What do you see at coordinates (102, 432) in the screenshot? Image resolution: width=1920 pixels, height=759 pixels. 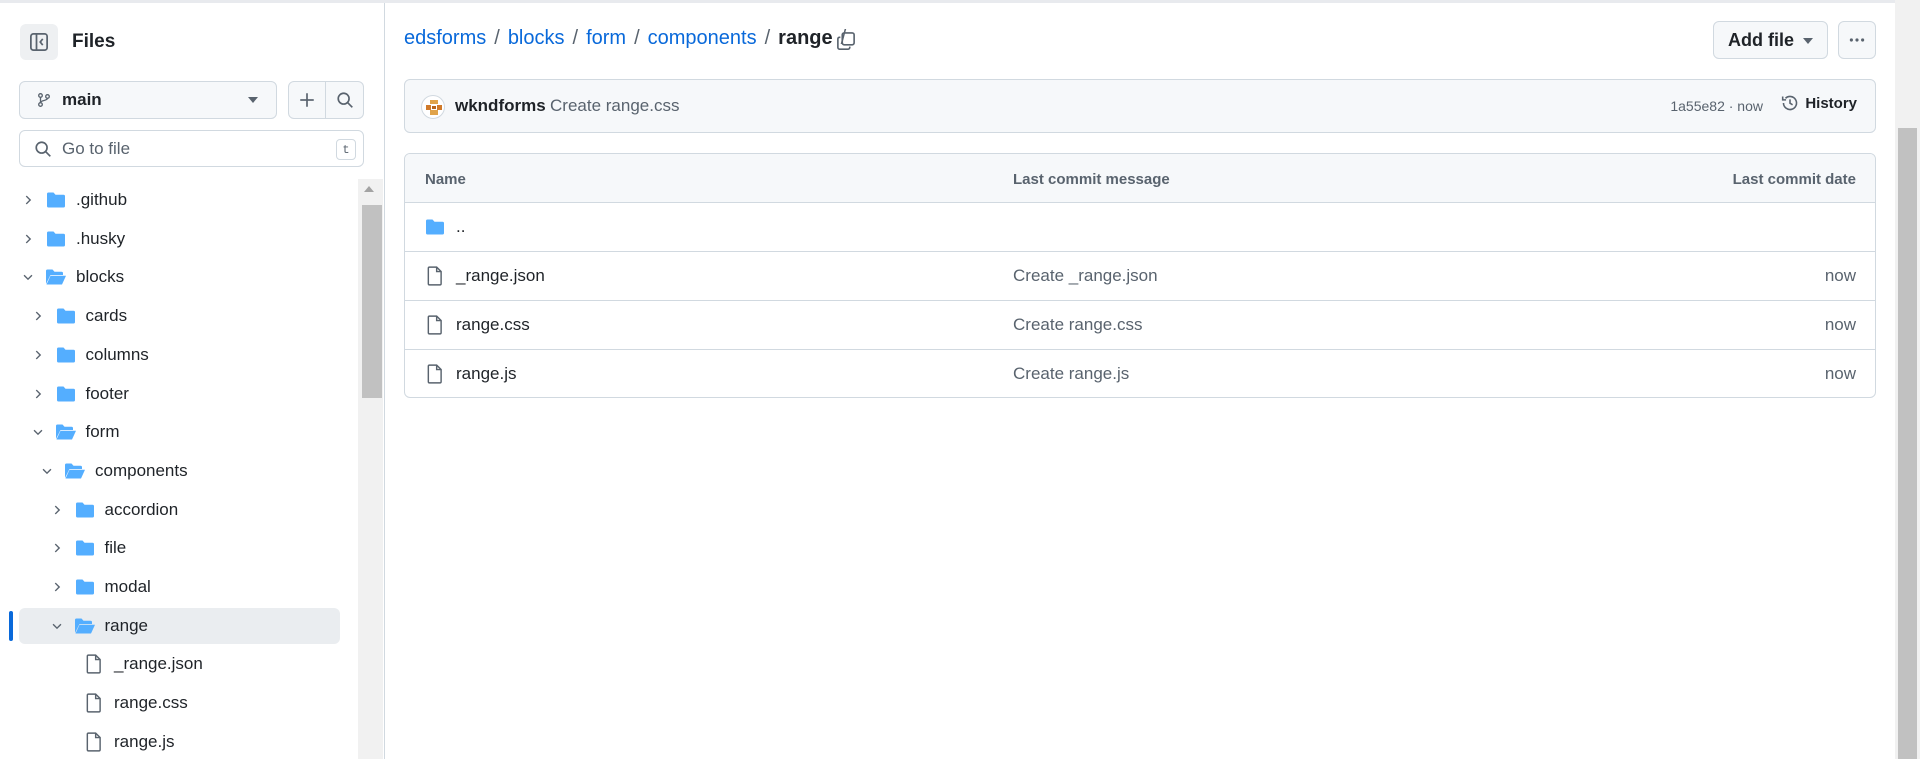 I see `tree-item-label: form` at bounding box center [102, 432].